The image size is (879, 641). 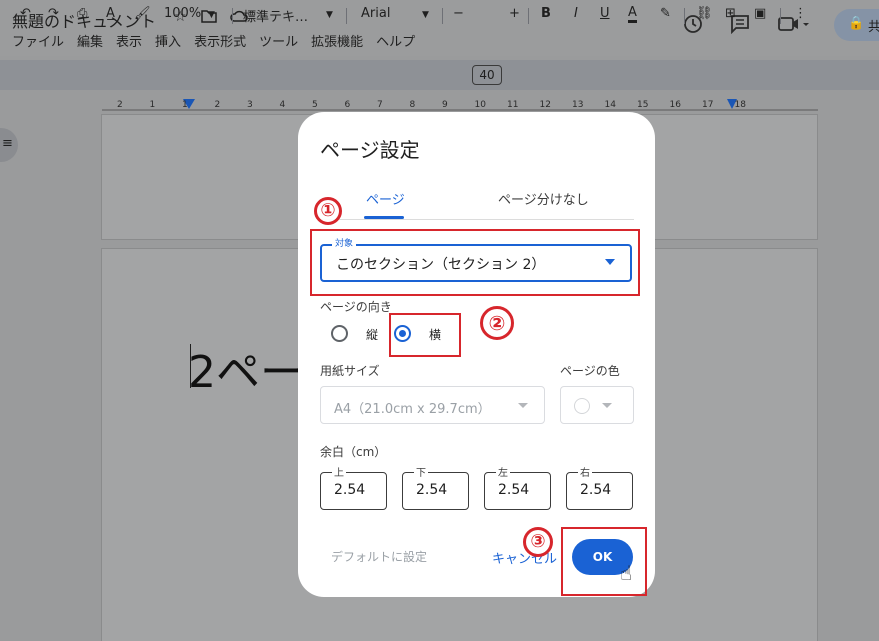 I want to click on ruler-number: 18, so click(x=740, y=105).